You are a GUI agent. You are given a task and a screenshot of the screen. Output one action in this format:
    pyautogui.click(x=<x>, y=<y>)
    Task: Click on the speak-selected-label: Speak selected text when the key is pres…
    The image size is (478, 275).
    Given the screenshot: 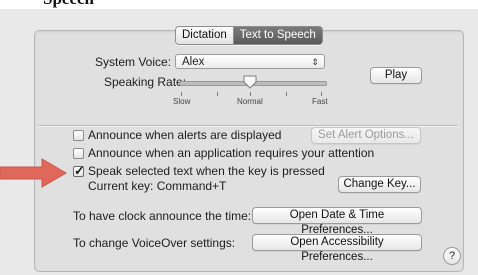 What is the action you would take?
    pyautogui.click(x=206, y=171)
    